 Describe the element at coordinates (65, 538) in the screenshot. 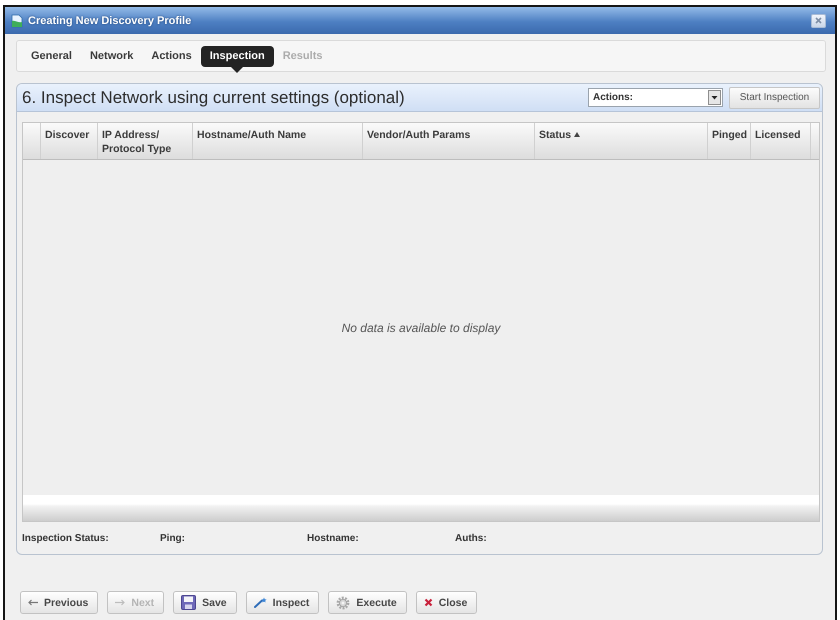

I see `status-label: Inspection Status:` at that location.